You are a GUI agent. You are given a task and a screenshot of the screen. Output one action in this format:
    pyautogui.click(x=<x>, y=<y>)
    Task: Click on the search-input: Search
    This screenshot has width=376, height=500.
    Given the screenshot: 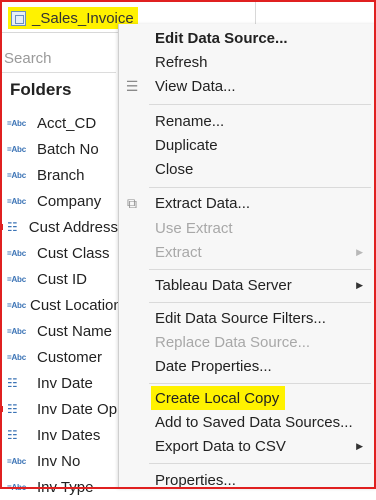 What is the action you would take?
    pyautogui.click(x=60, y=59)
    